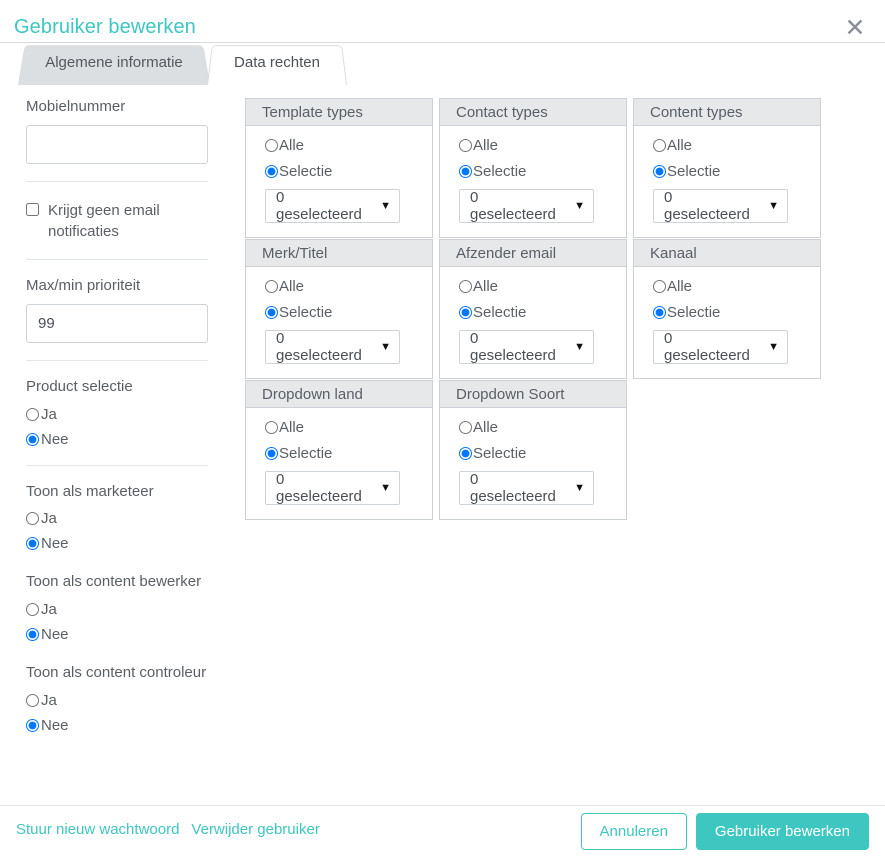 The height and width of the screenshot is (862, 885). What do you see at coordinates (123, 439) in the screenshot?
I see `product-selectie-nee-row: Nee` at bounding box center [123, 439].